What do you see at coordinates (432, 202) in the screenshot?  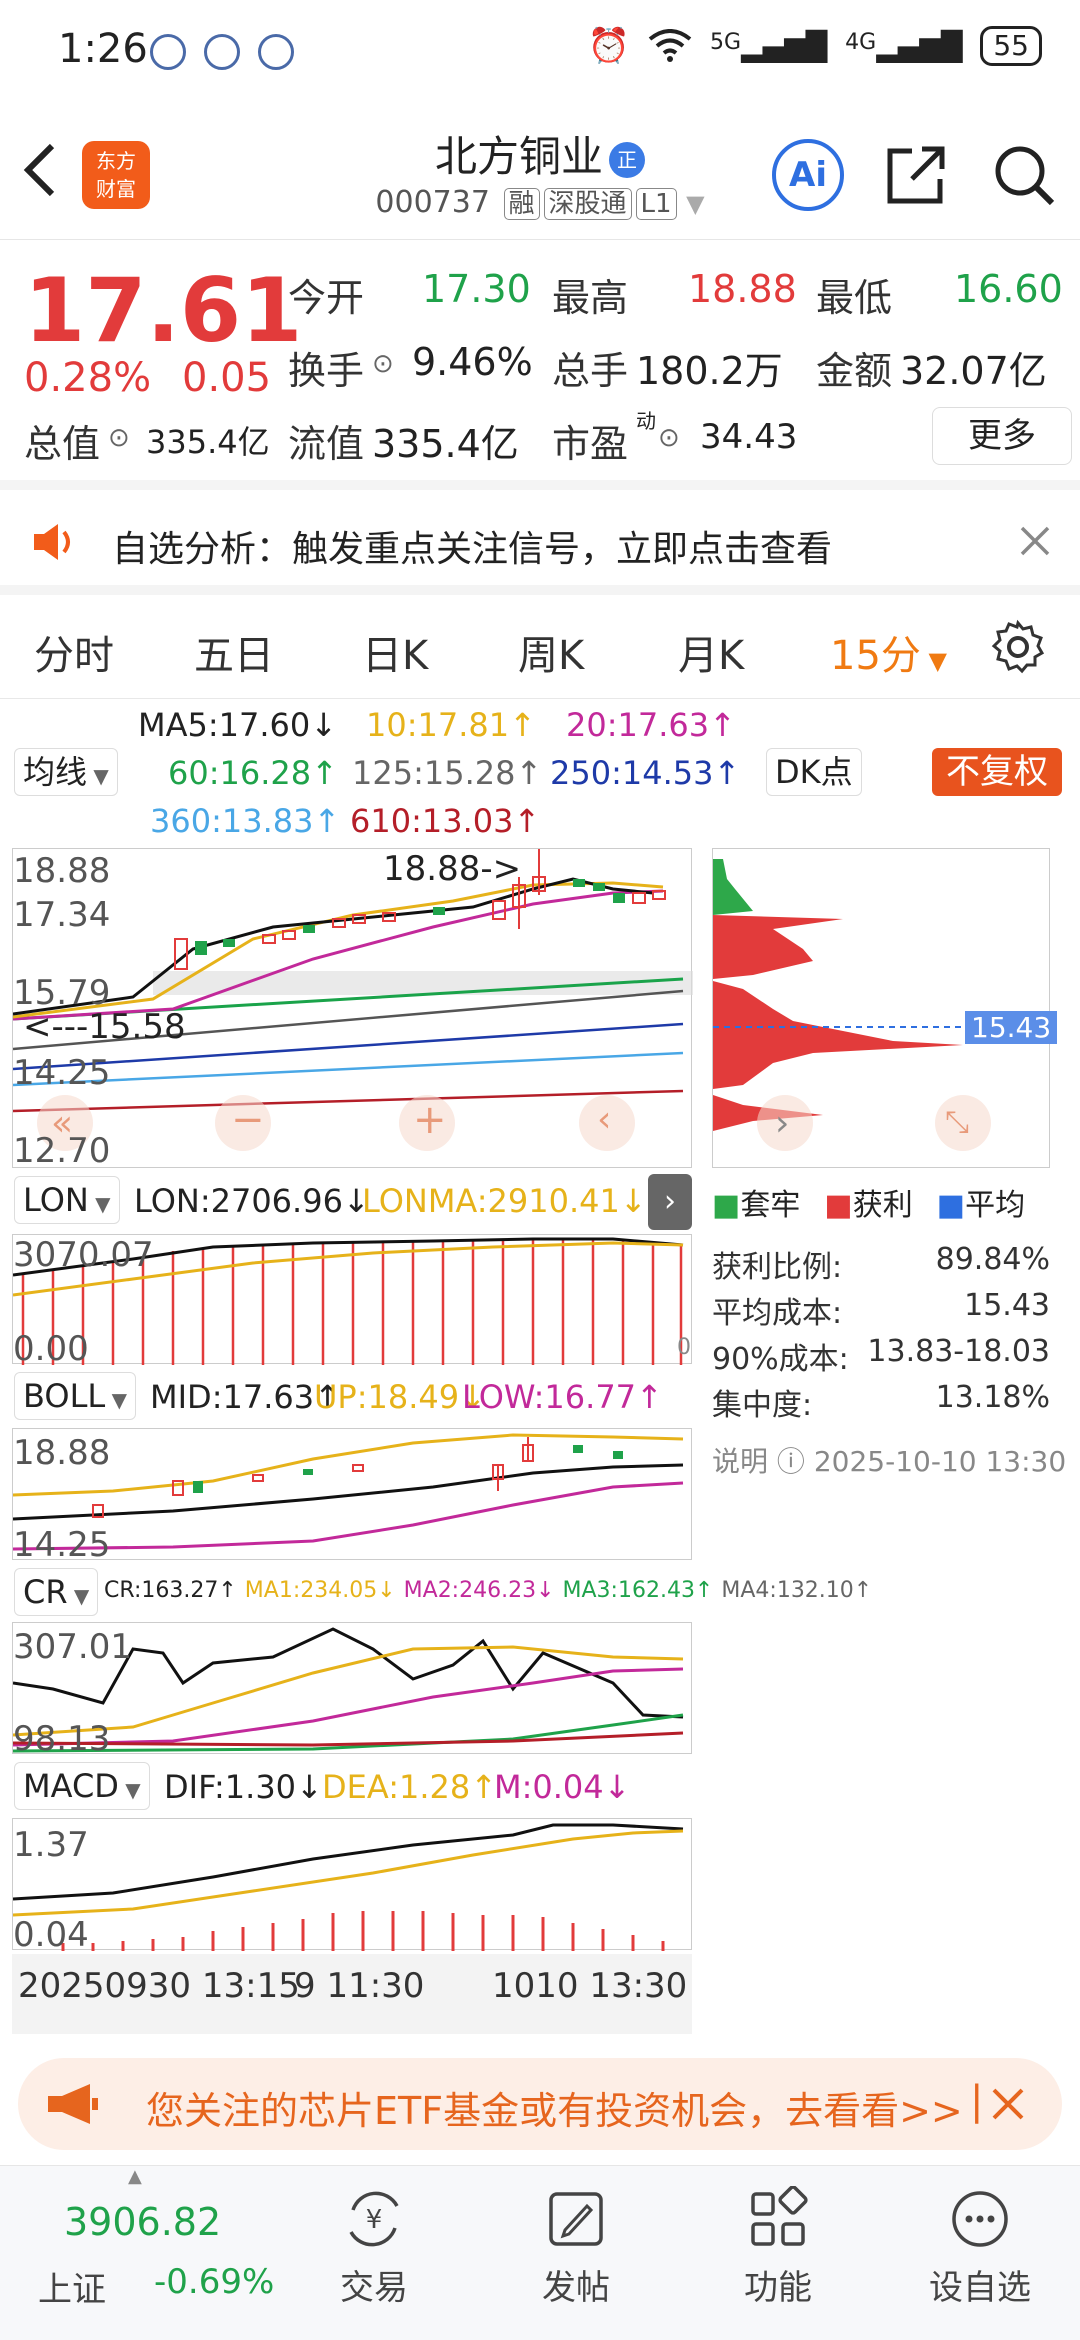 I see `stock-code: 000737` at bounding box center [432, 202].